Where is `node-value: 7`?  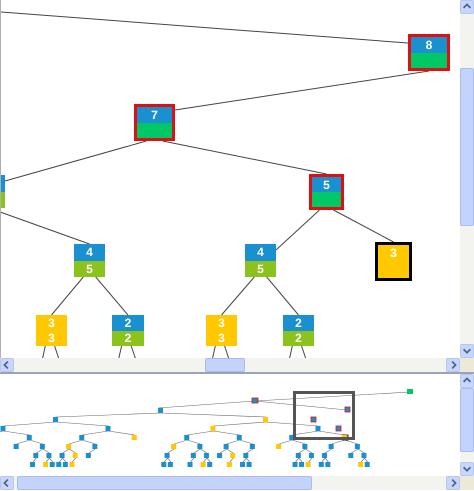
node-value: 7 is located at coordinates (154, 114).